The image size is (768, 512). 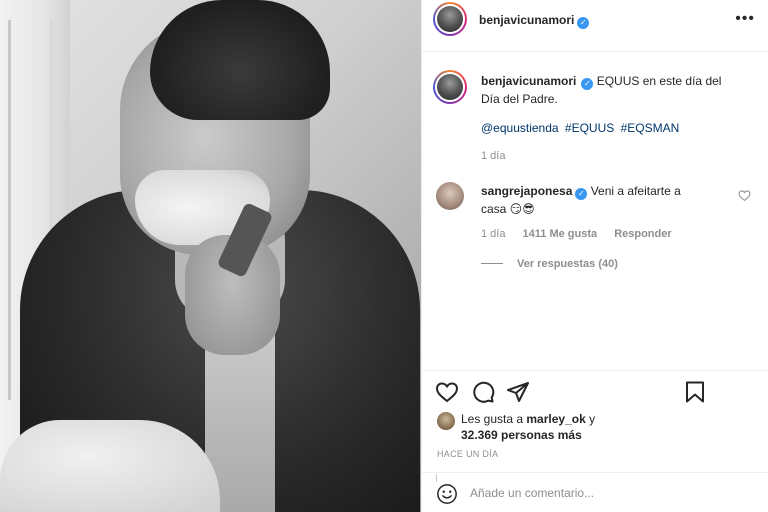 I want to click on author-username: benjavicunamori, so click(x=526, y=20).